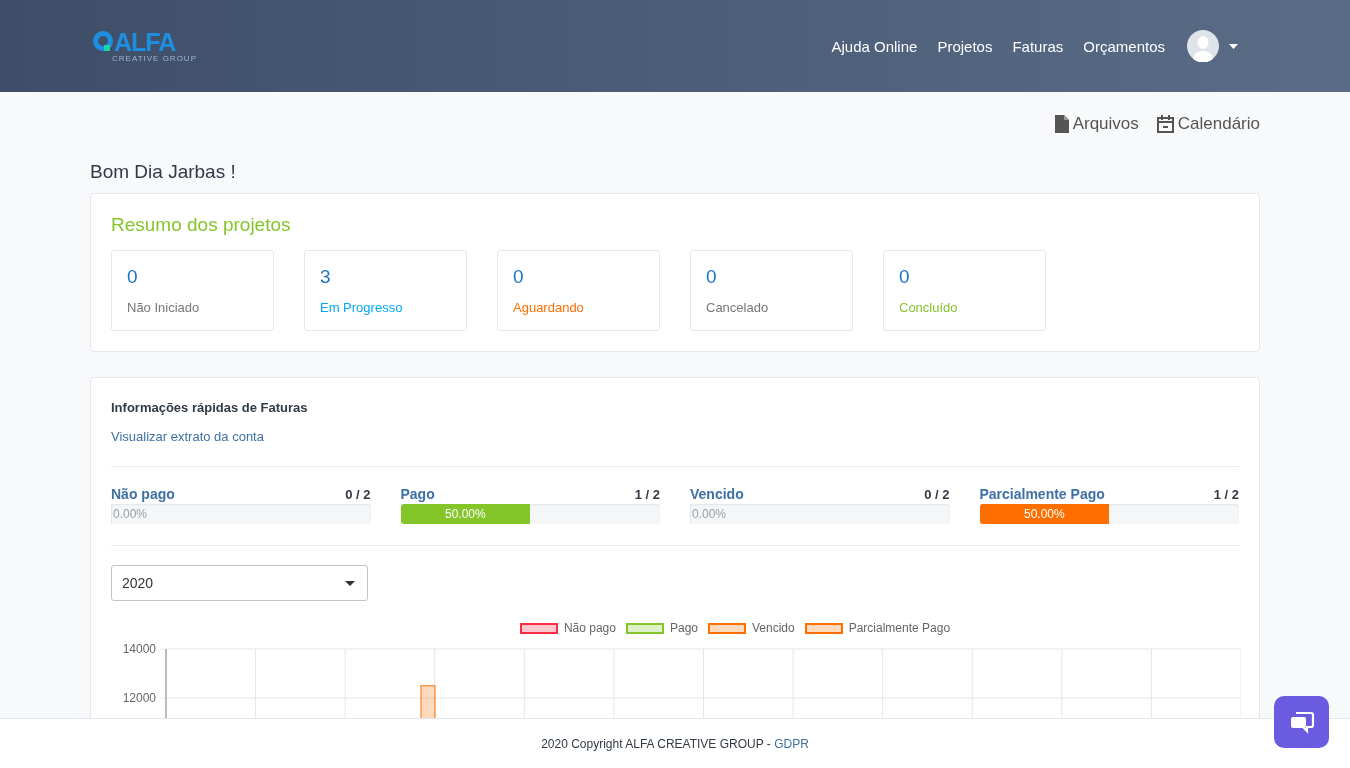  Describe the element at coordinates (751, 628) in the screenshot. I see `legend-item: Vencido` at that location.